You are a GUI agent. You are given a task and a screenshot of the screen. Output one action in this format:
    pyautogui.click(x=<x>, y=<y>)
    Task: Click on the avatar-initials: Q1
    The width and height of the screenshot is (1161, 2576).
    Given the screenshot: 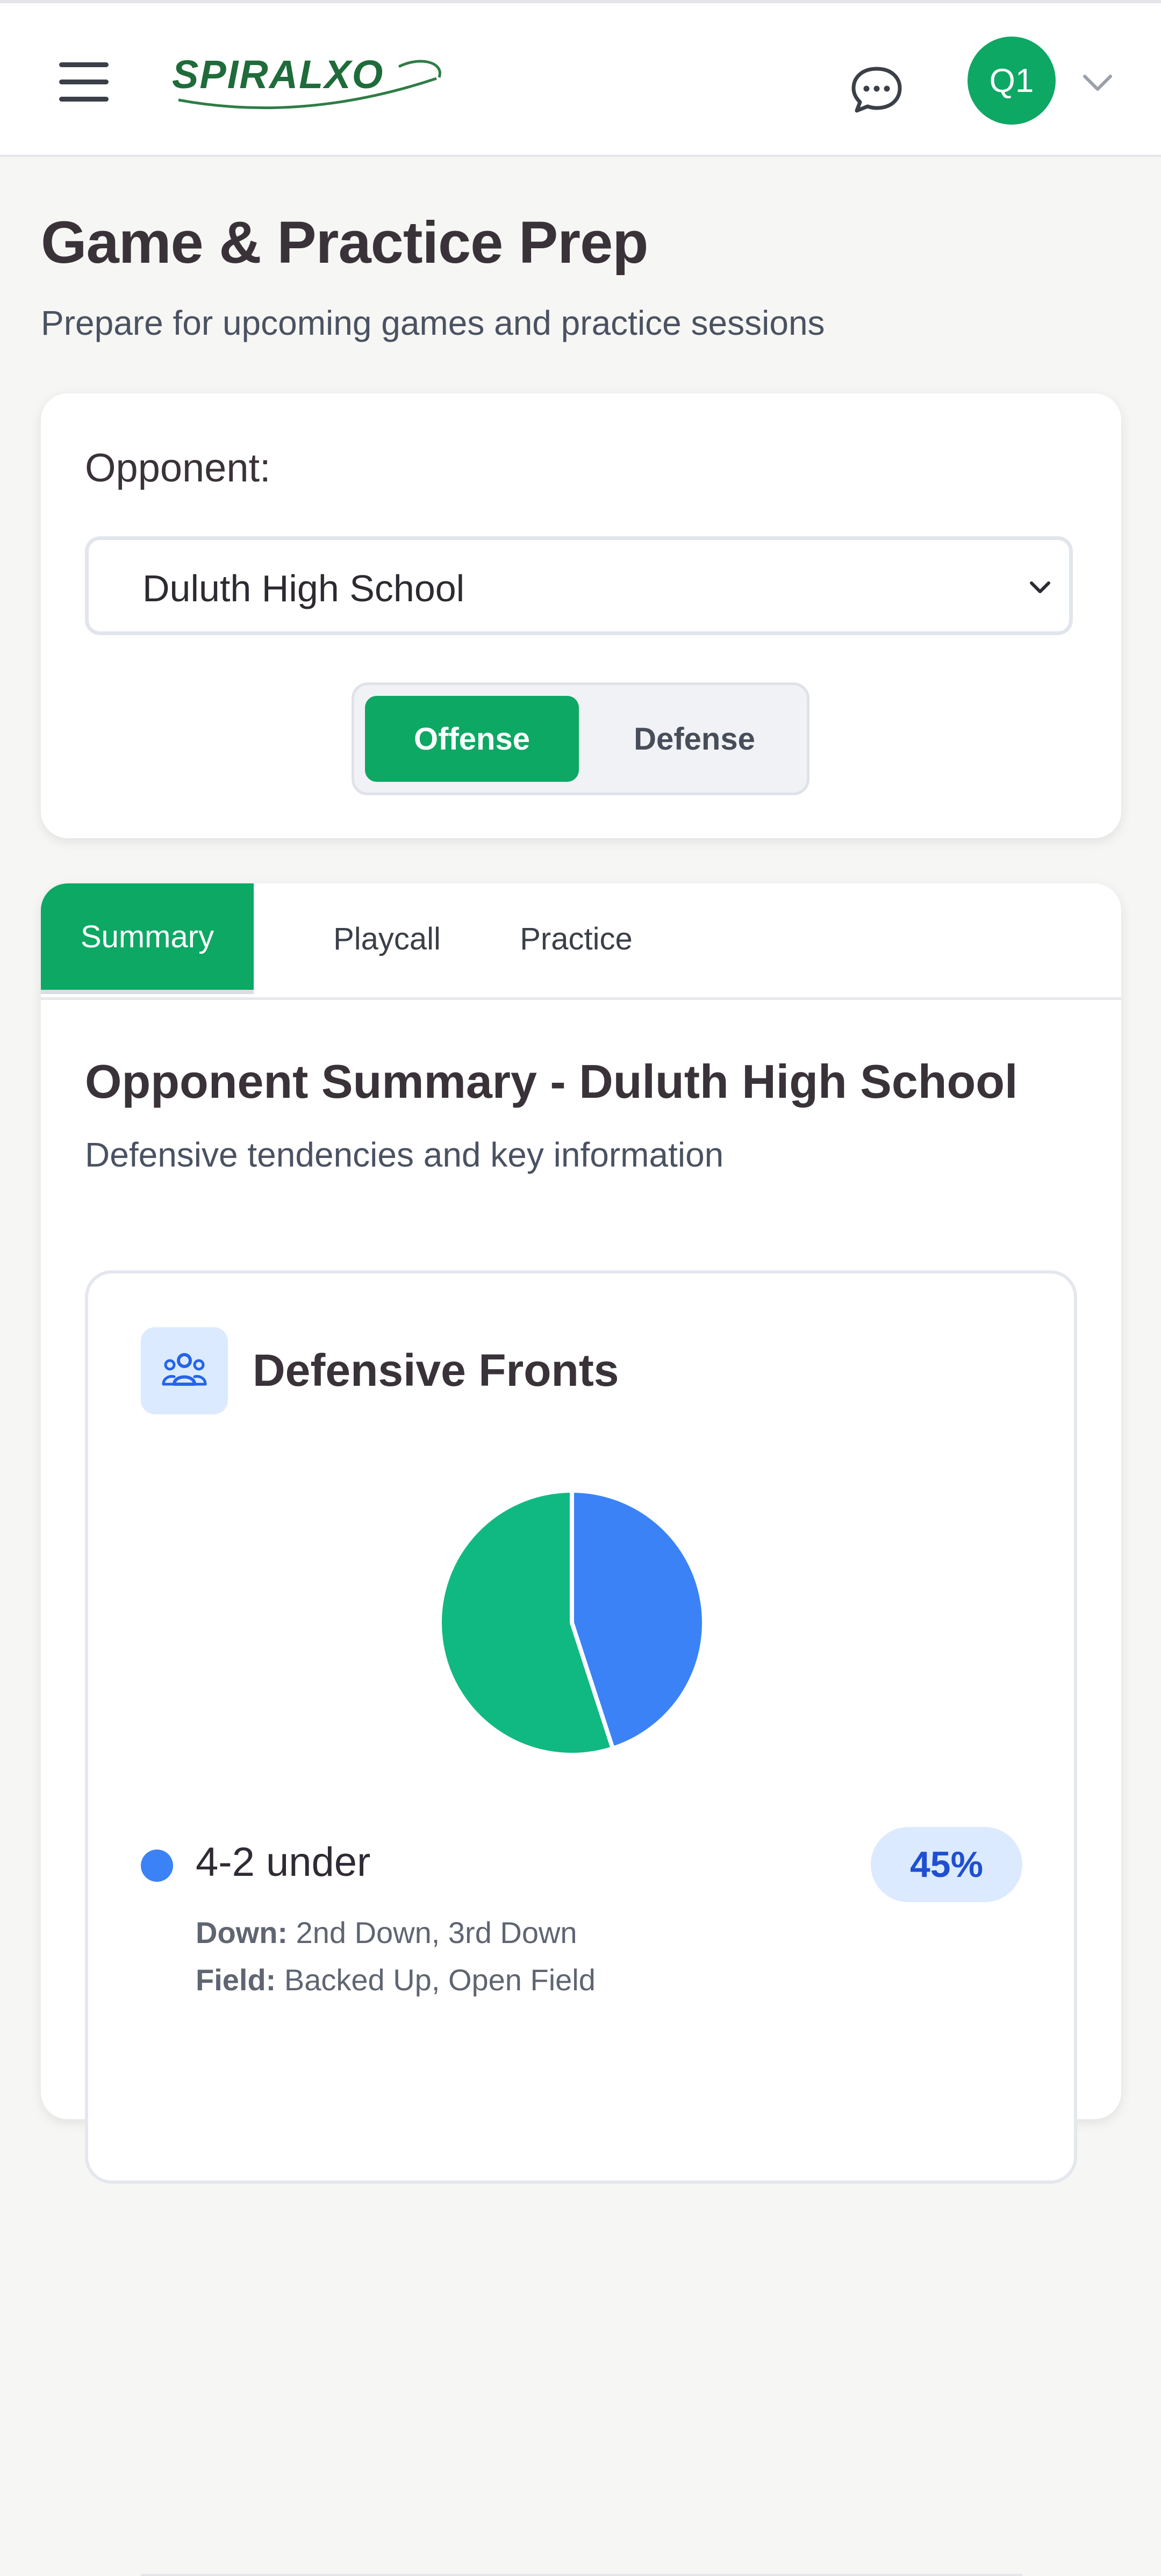 What is the action you would take?
    pyautogui.click(x=1011, y=80)
    